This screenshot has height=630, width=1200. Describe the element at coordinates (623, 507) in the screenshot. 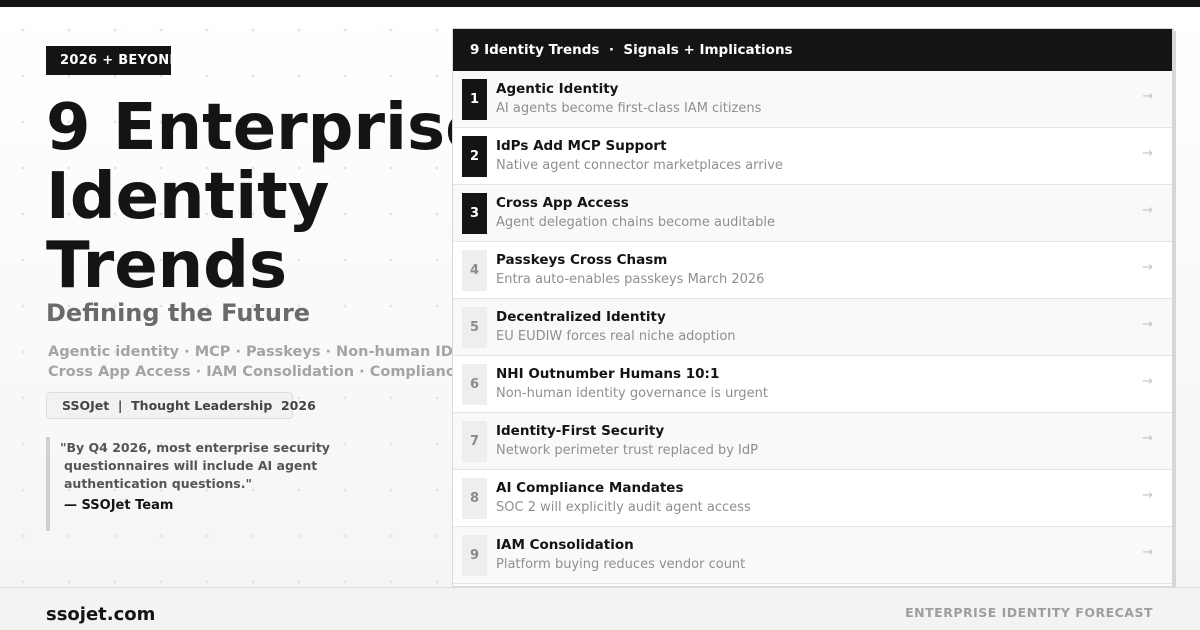

I see `trend-description: SOC 2 will explicitly audit agent access` at that location.